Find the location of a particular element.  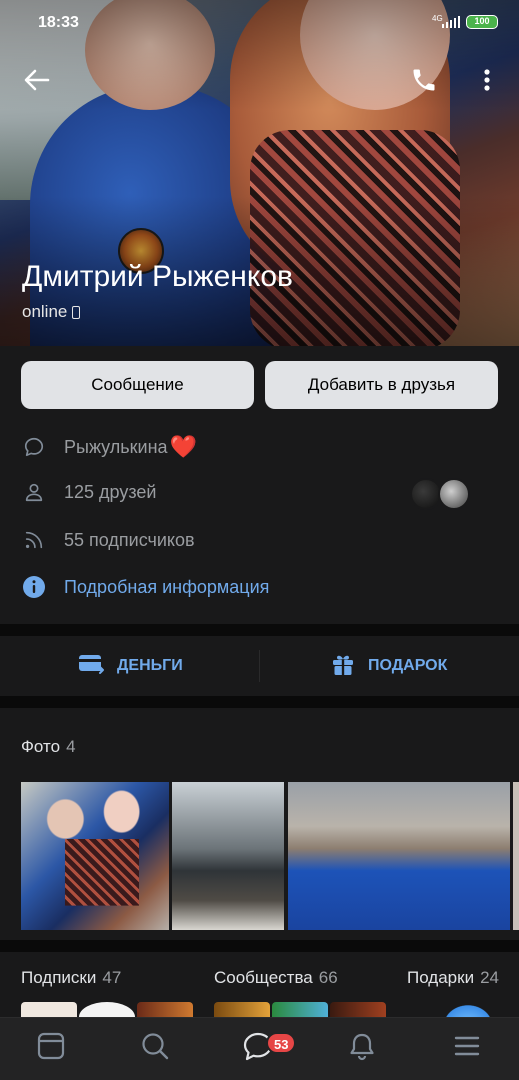

bell-icon is located at coordinates (362, 1048).